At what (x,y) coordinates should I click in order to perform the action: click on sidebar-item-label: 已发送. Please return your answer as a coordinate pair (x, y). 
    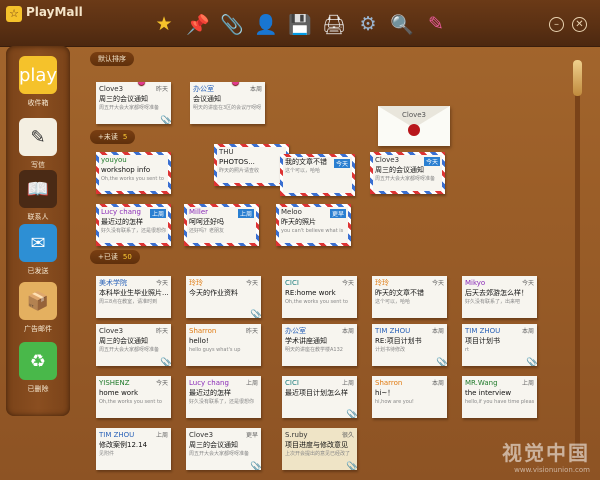
    Looking at the image, I should click on (38, 271).